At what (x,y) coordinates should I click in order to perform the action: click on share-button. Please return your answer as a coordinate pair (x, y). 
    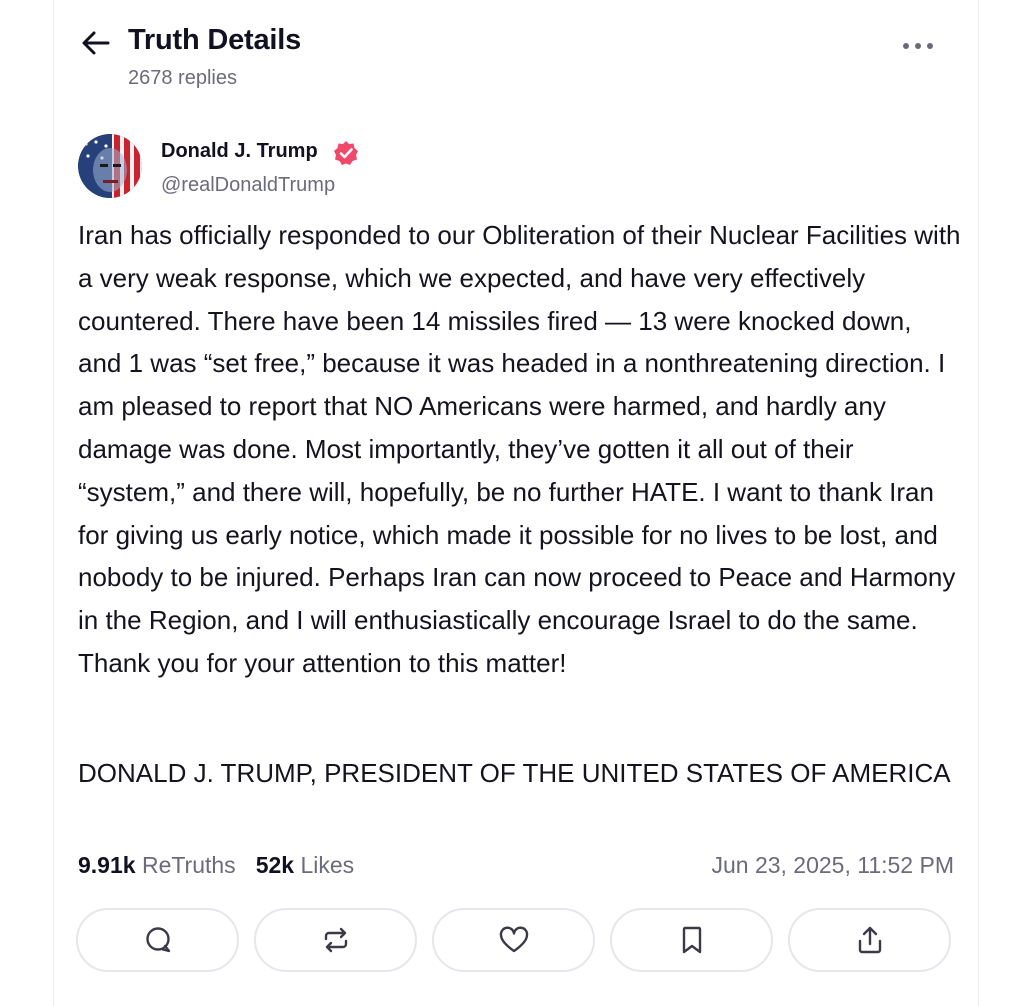
    Looking at the image, I should click on (869, 940).